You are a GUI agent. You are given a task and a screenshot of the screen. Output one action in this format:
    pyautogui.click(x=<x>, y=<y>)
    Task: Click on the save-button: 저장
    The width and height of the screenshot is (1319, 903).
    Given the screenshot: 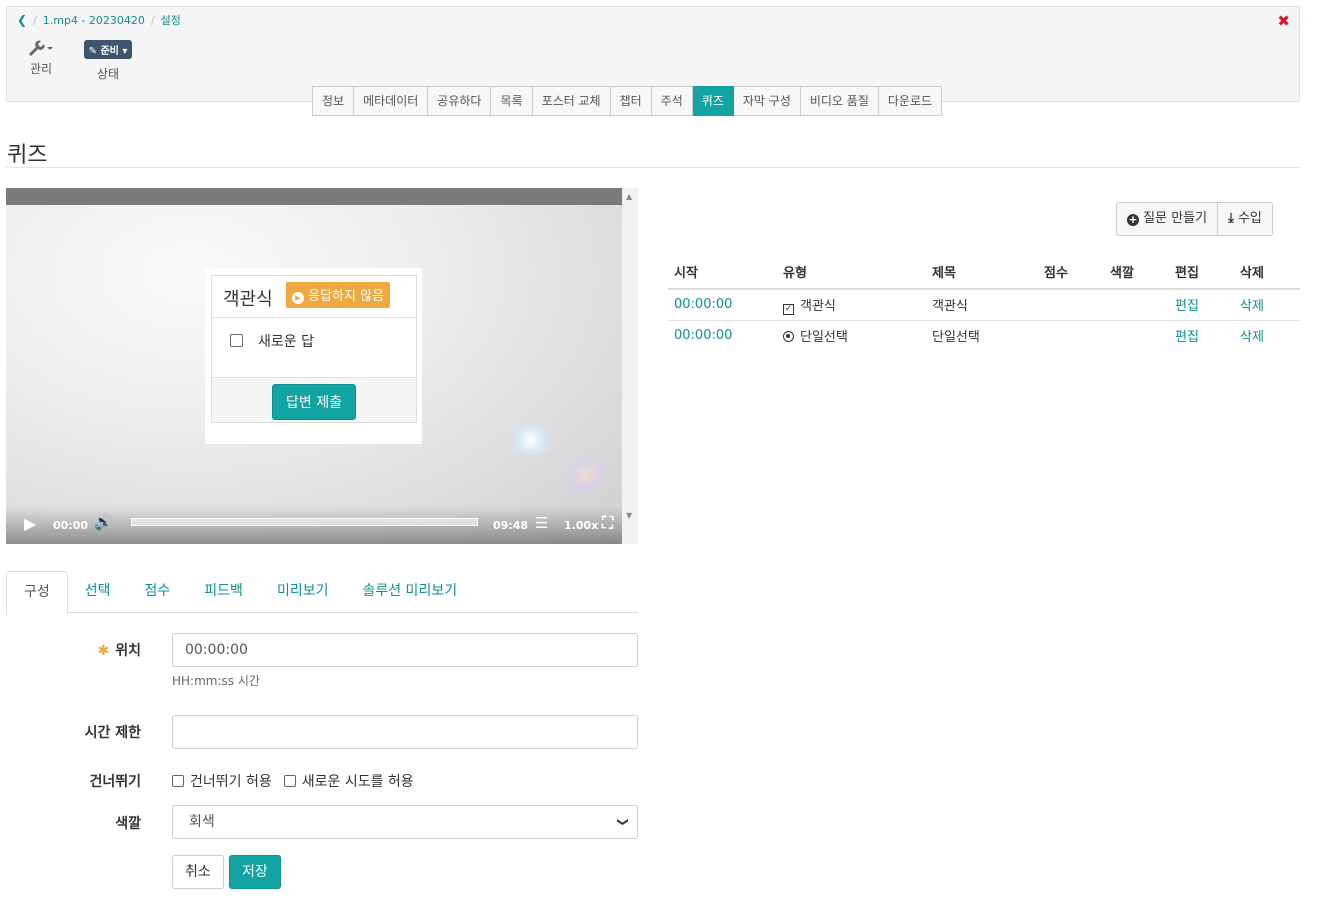 What is the action you would take?
    pyautogui.click(x=255, y=872)
    